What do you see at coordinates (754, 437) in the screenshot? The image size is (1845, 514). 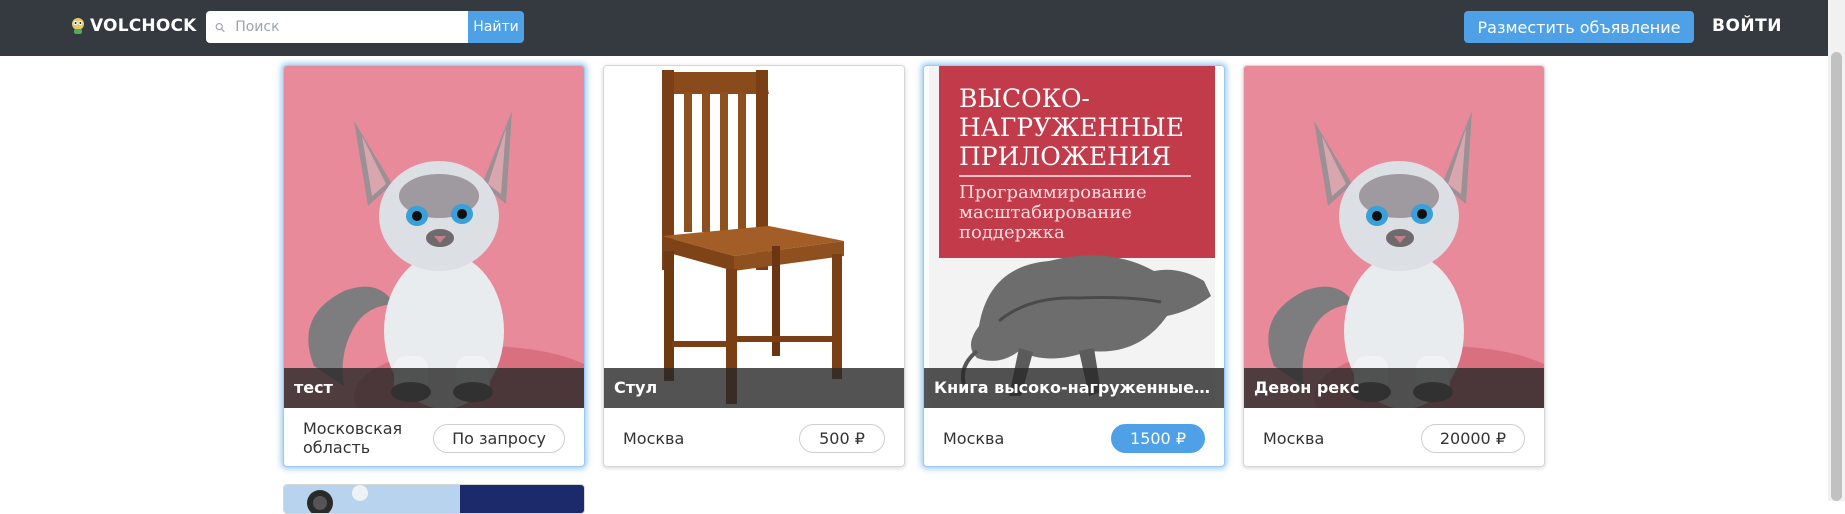 I see `listing-footer: Москва 500 ₽` at bounding box center [754, 437].